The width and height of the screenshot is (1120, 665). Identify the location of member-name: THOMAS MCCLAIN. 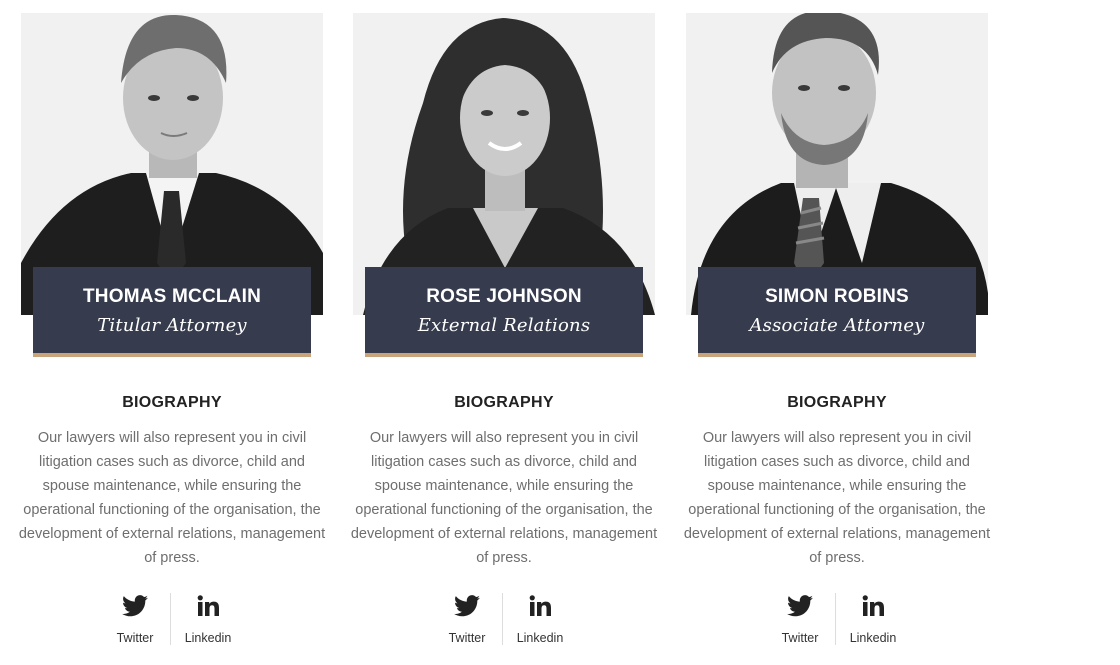
(171, 296).